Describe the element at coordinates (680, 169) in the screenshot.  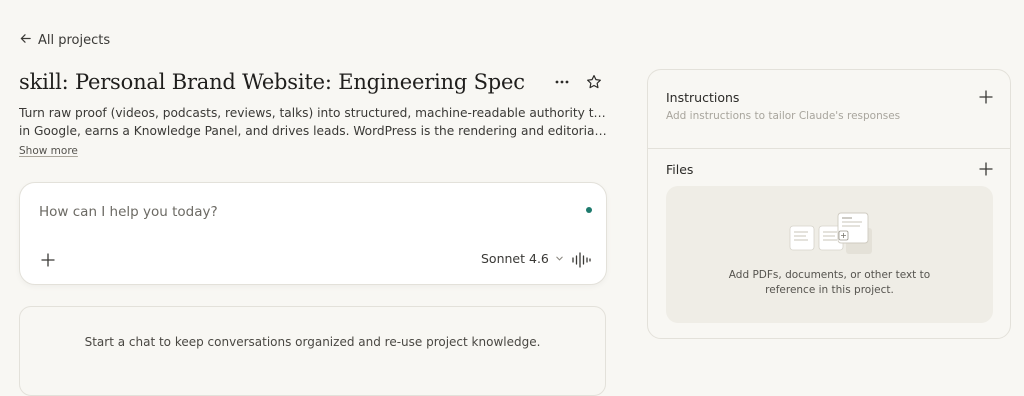
I see `files-title: Files` at that location.